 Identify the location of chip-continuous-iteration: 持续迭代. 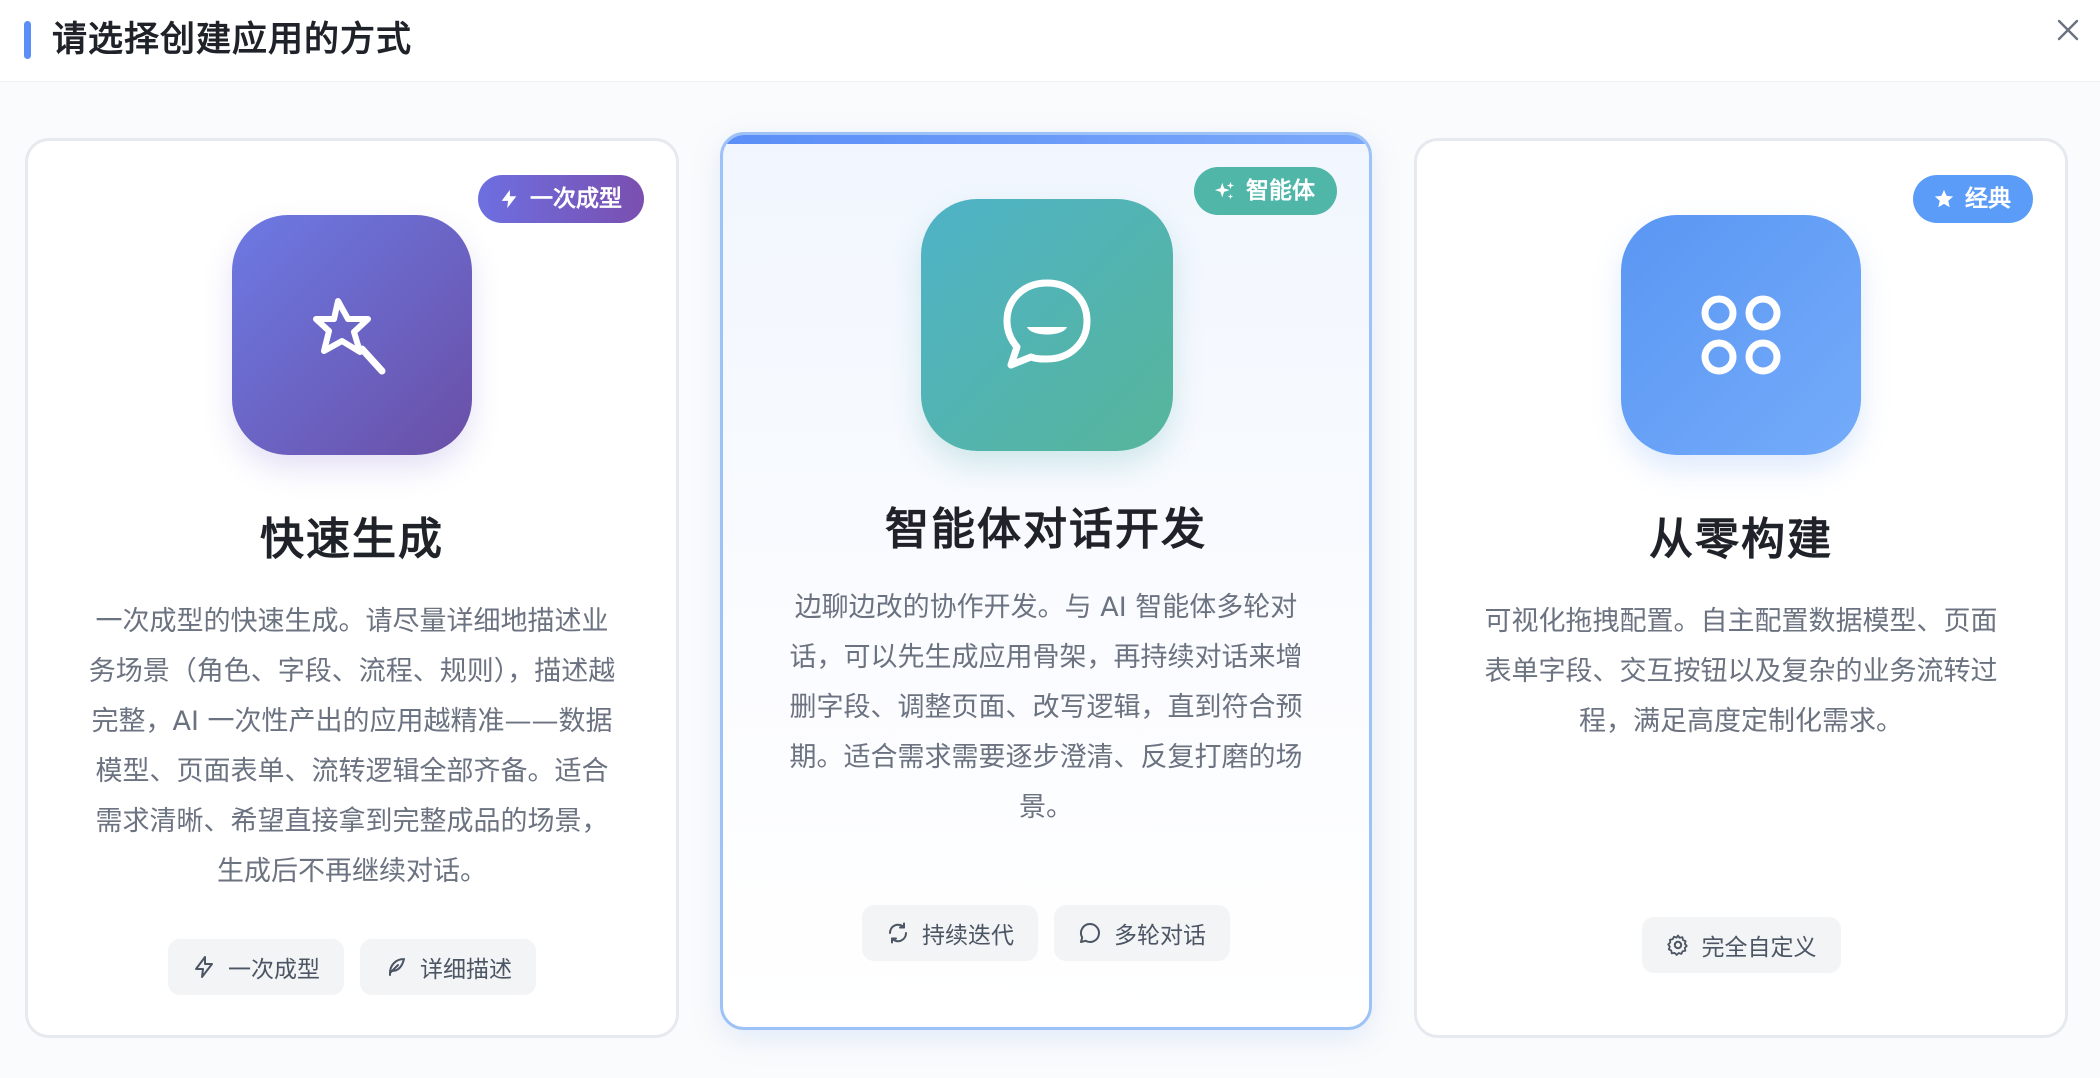
(950, 933).